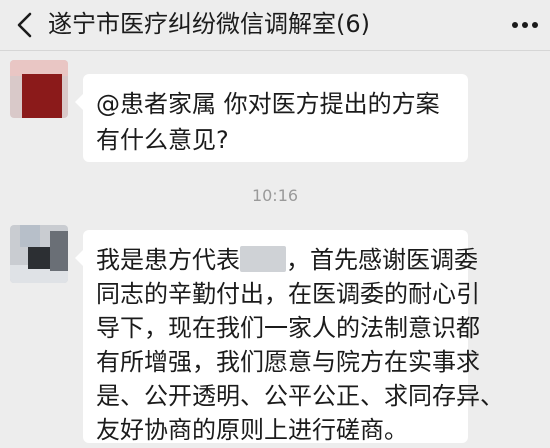 The image size is (550, 448). I want to click on message-line: 导下，现在我们一家人的法制意识都, so click(288, 328).